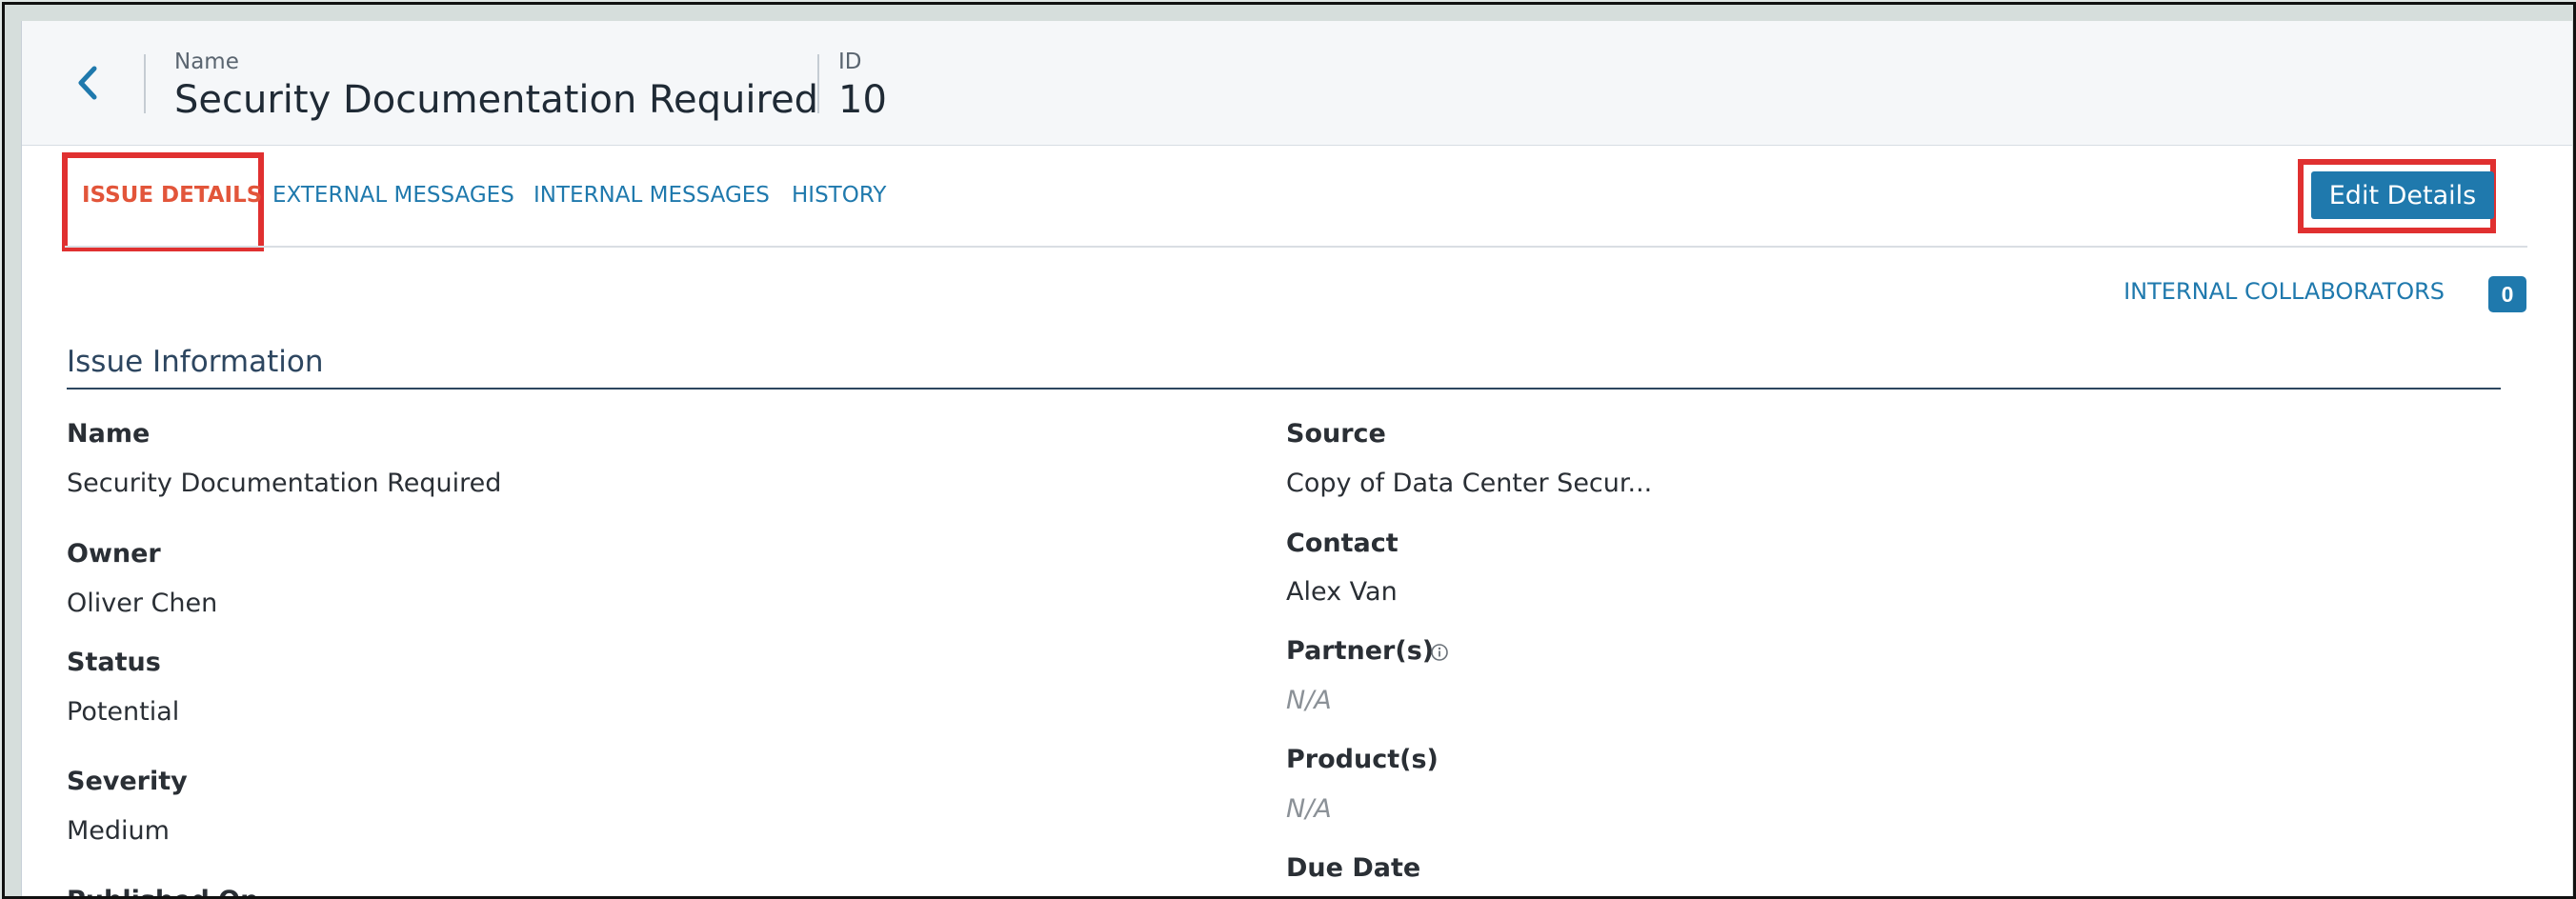  What do you see at coordinates (651, 195) in the screenshot?
I see `tab-internal-messages: INTERNAL MESSAGES` at bounding box center [651, 195].